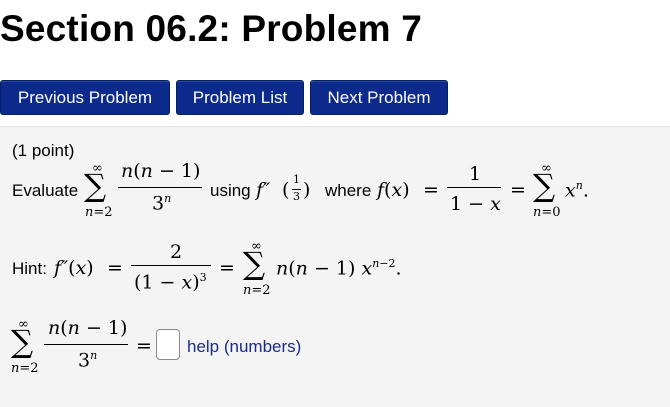 The width and height of the screenshot is (670, 407). Describe the element at coordinates (244, 347) in the screenshot. I see `help-numbers-link: help (numbers)` at that location.